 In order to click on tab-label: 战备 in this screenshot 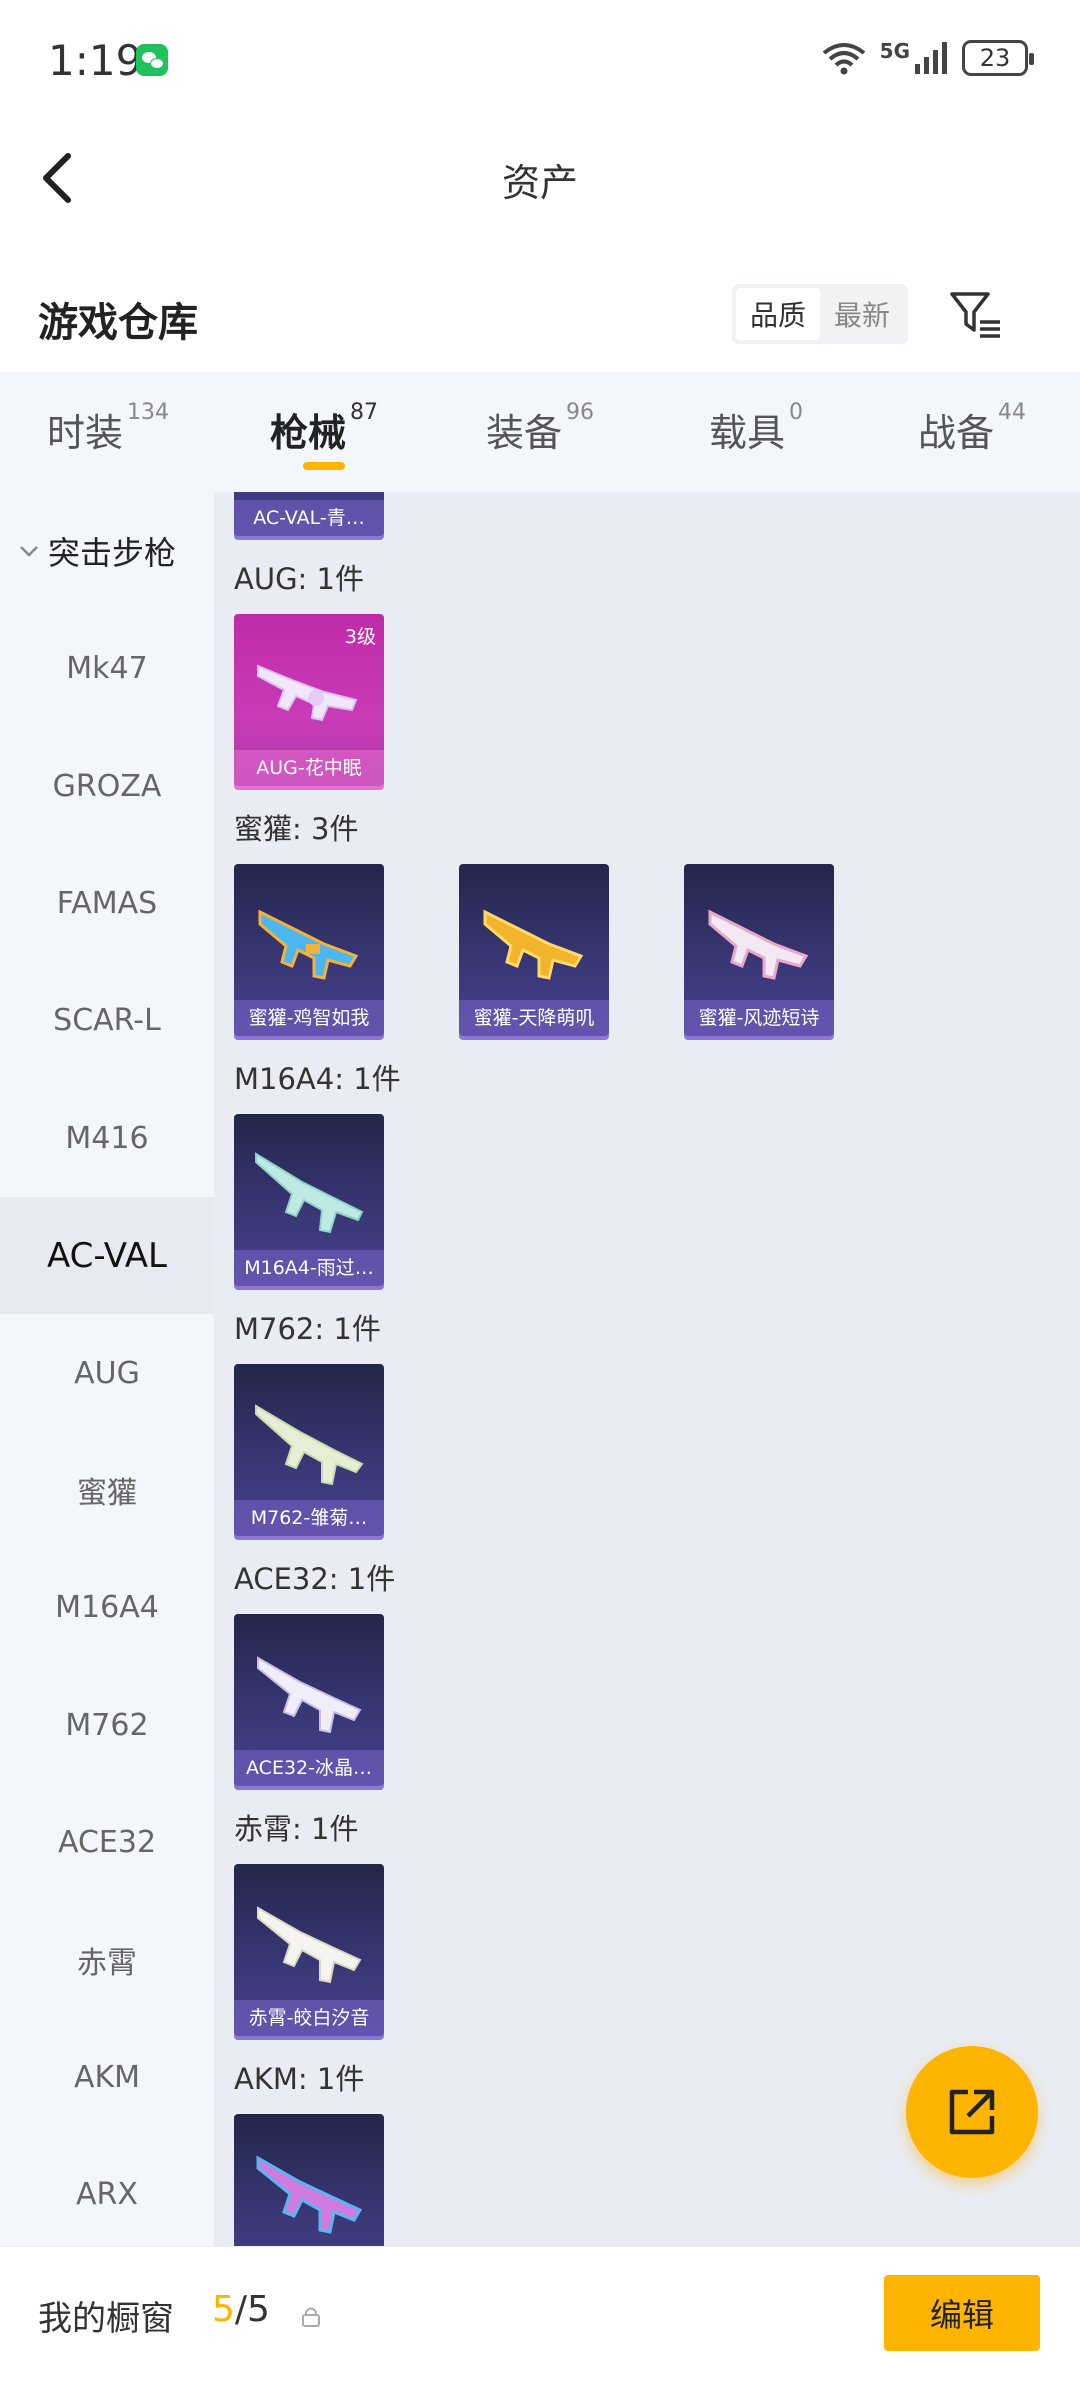, I will do `click(955, 433)`.